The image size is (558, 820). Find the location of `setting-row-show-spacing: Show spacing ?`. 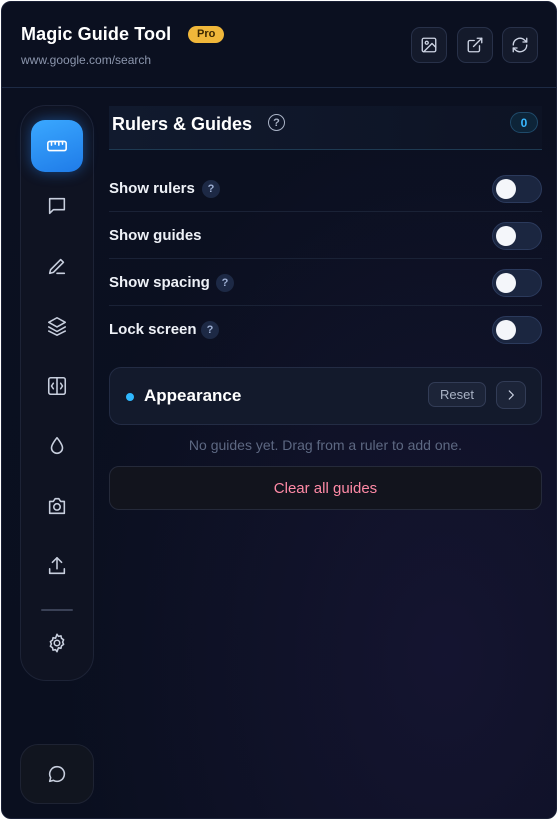

setting-row-show-spacing: Show spacing ? is located at coordinates (325, 282).